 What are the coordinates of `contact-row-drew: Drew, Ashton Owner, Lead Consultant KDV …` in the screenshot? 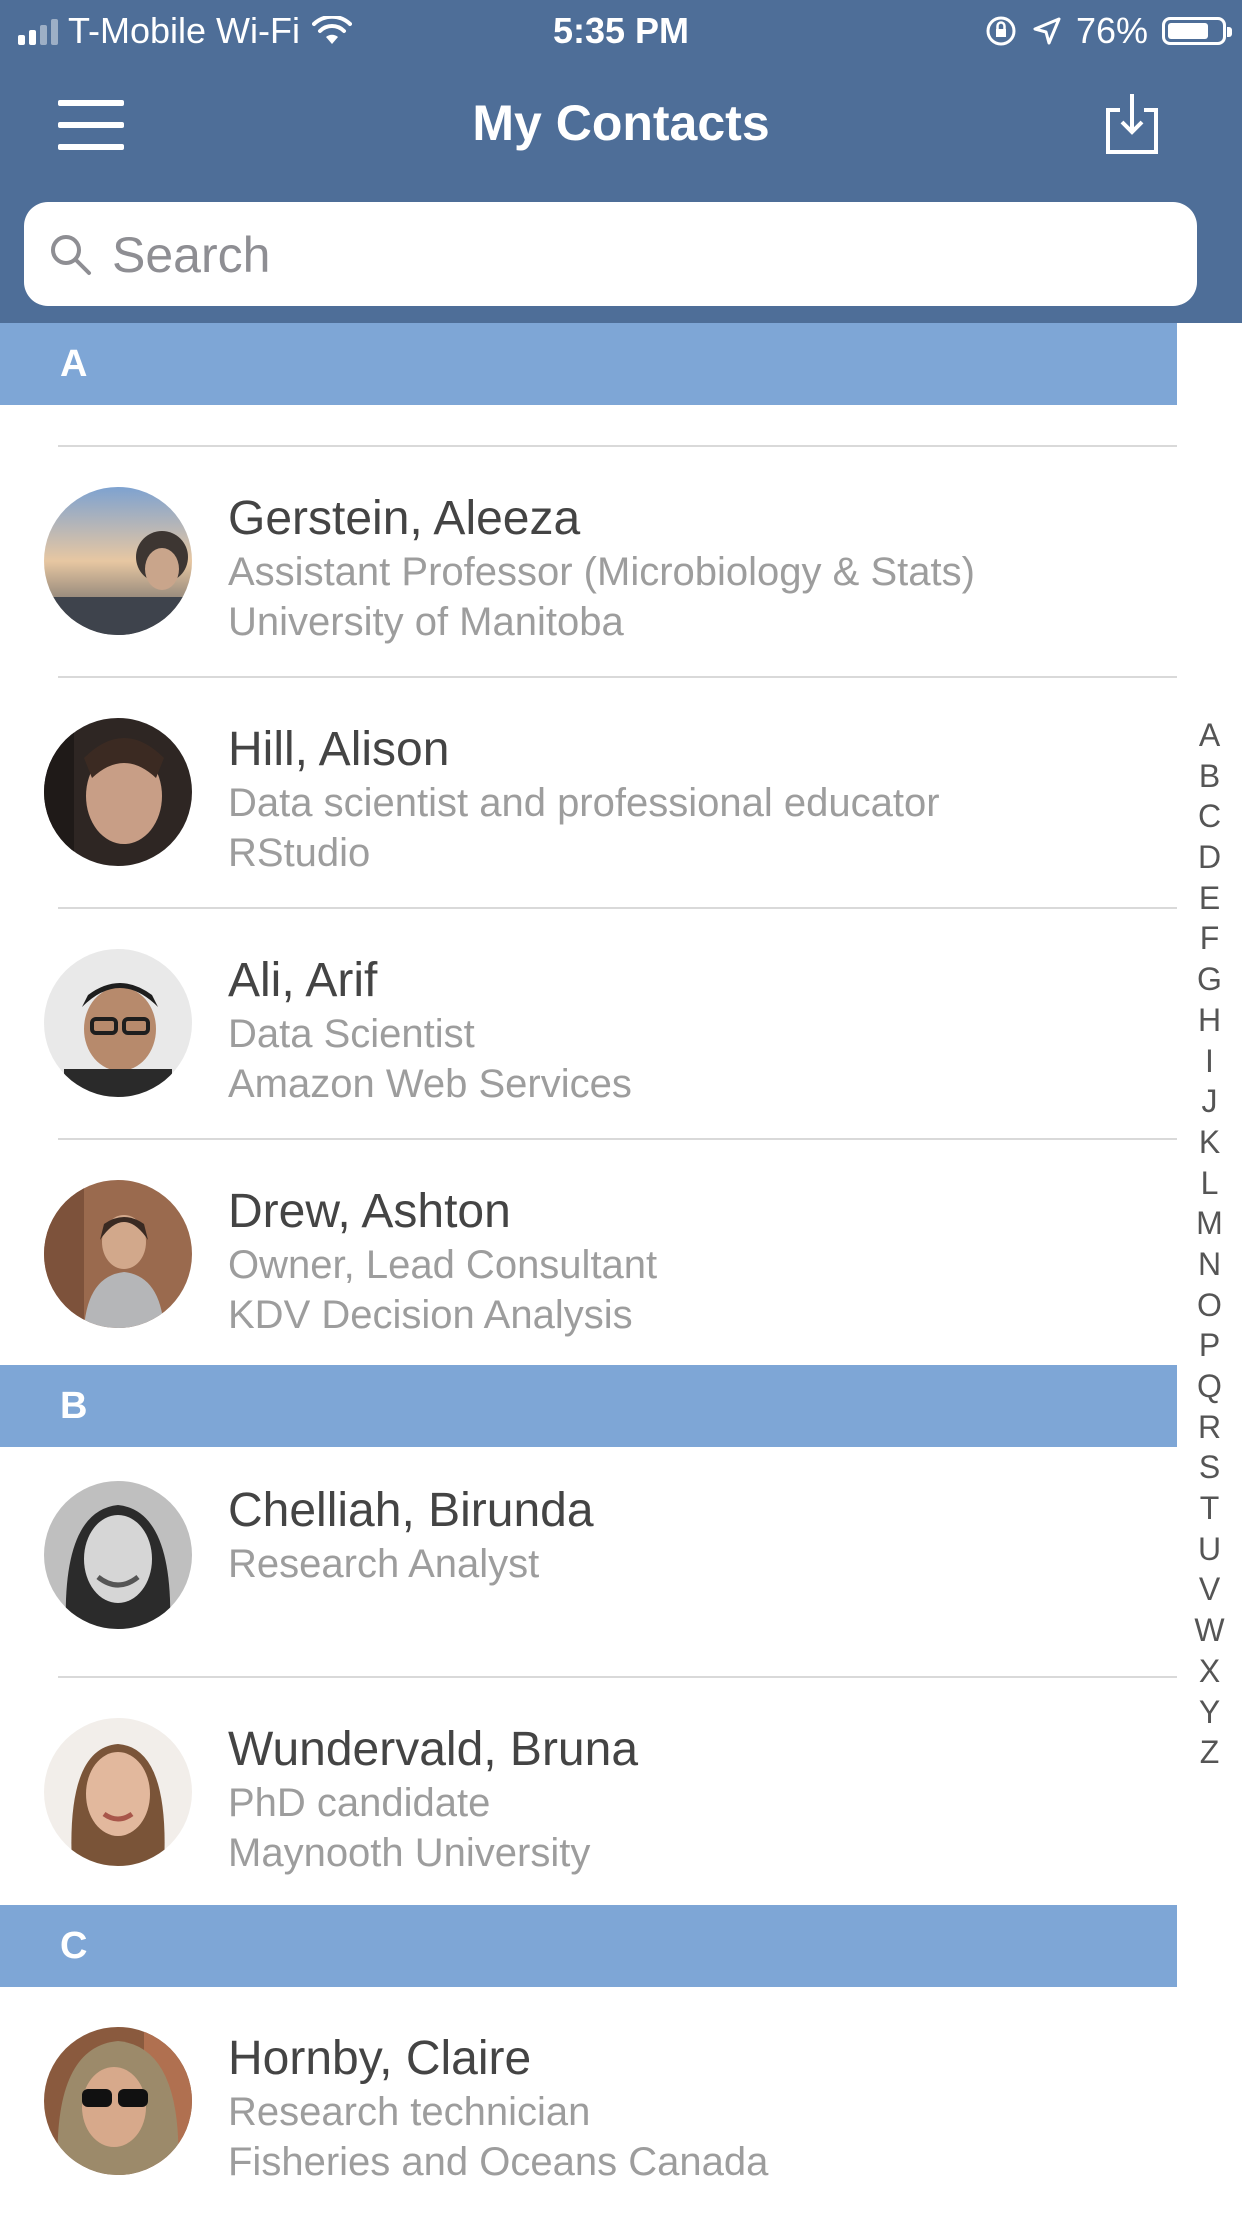 It's located at (610, 1253).